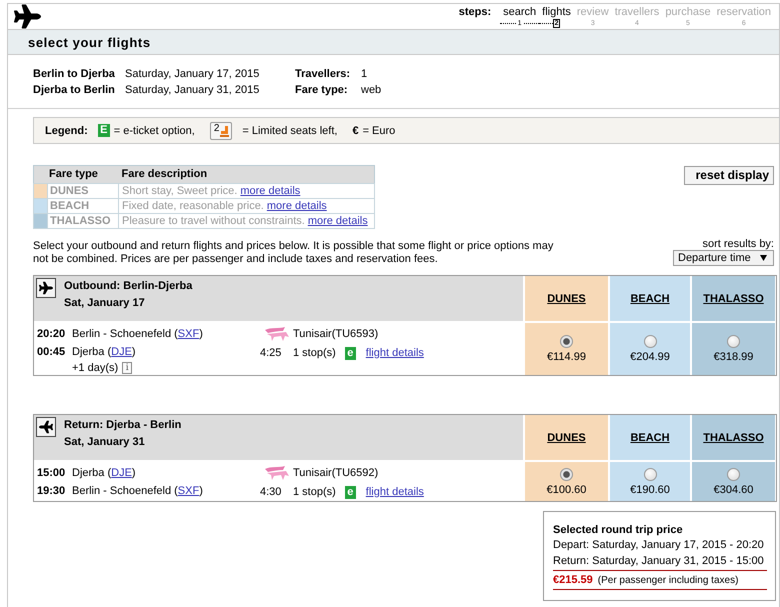  What do you see at coordinates (659, 545) in the screenshot?
I see `summary-line: Depart: Saturday, January 17, 2015 - 20:20` at bounding box center [659, 545].